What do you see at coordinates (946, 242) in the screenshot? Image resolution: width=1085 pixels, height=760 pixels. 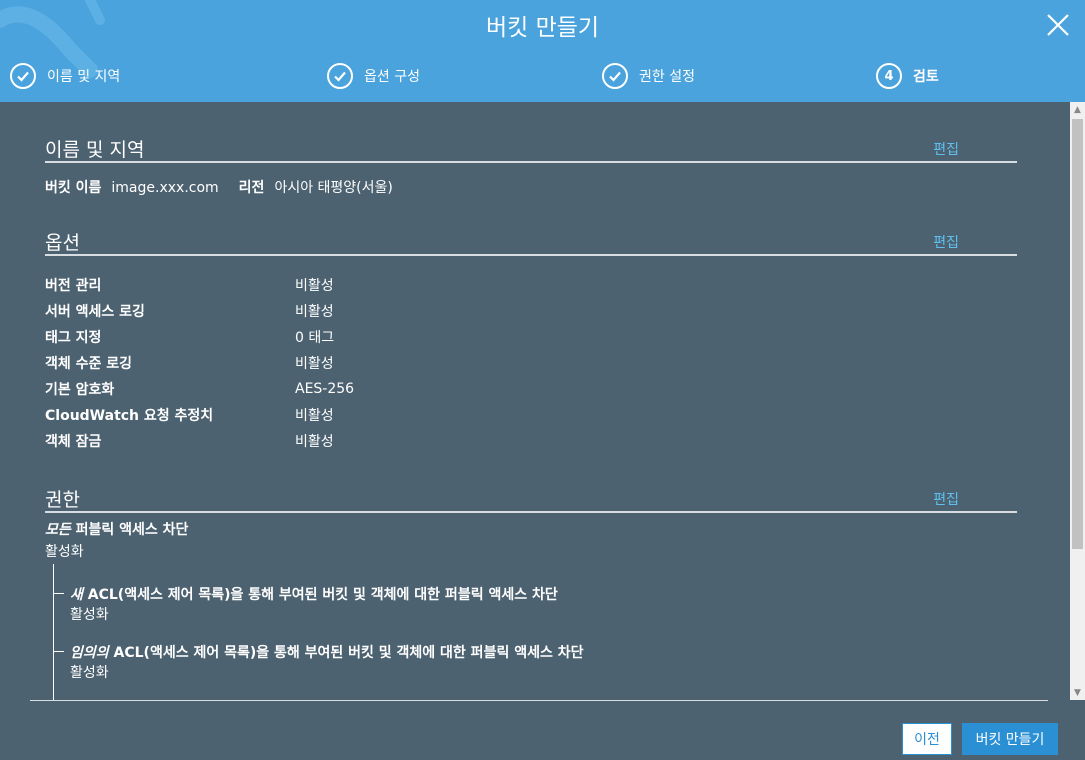 I see `edit-options-link: 편집` at bounding box center [946, 242].